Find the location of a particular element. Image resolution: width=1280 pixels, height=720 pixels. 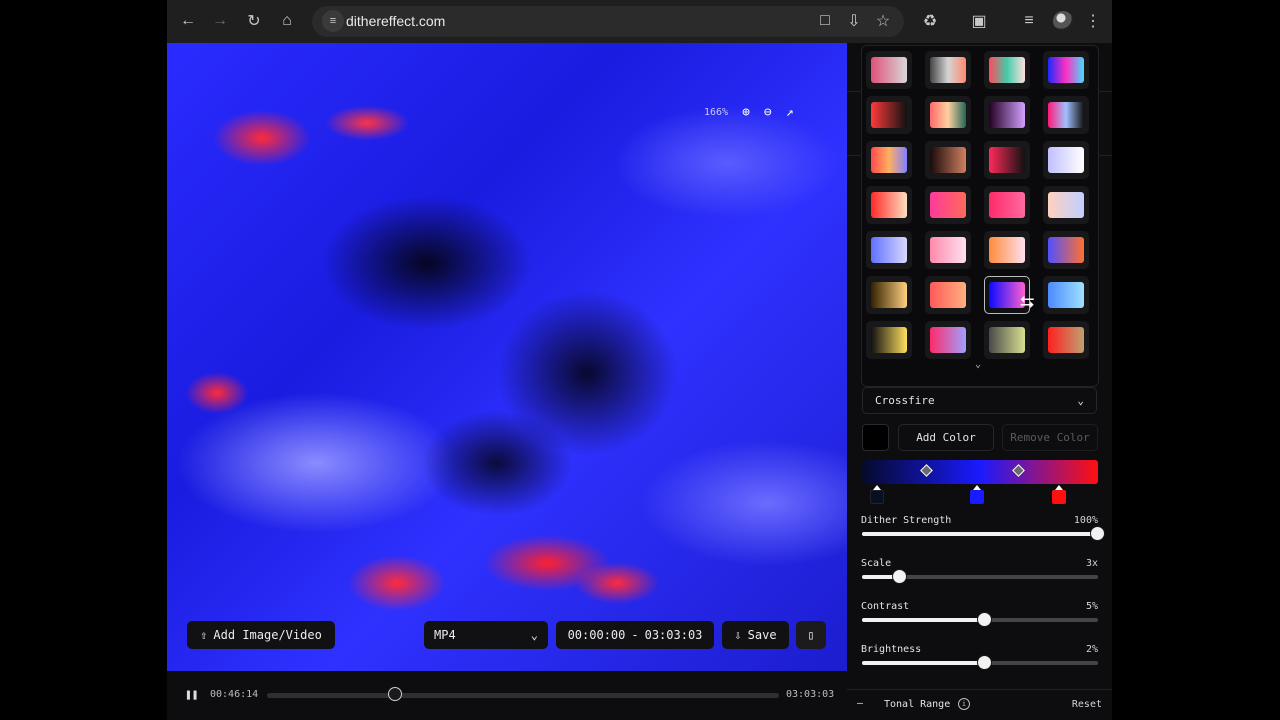

profile-avatar is located at coordinates (1063, 21).